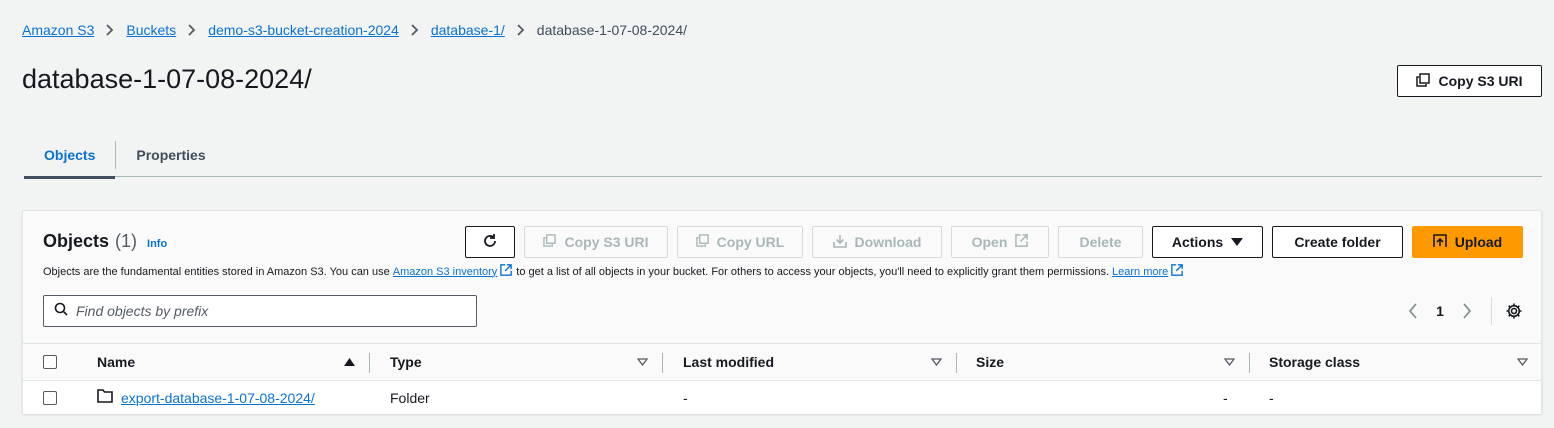  Describe the element at coordinates (70, 156) in the screenshot. I see `tab-objects: Objects` at that location.